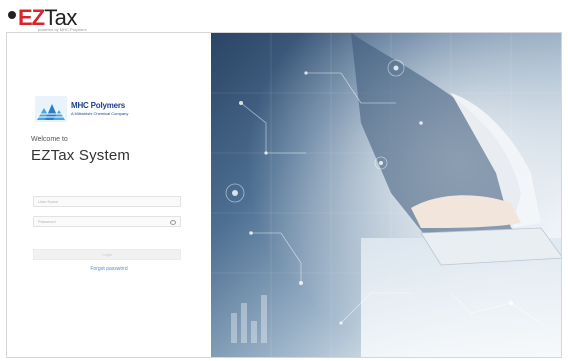  Describe the element at coordinates (100, 113) in the screenshot. I see `company-subtitle: A Mitsubishi Chemical Company` at that location.